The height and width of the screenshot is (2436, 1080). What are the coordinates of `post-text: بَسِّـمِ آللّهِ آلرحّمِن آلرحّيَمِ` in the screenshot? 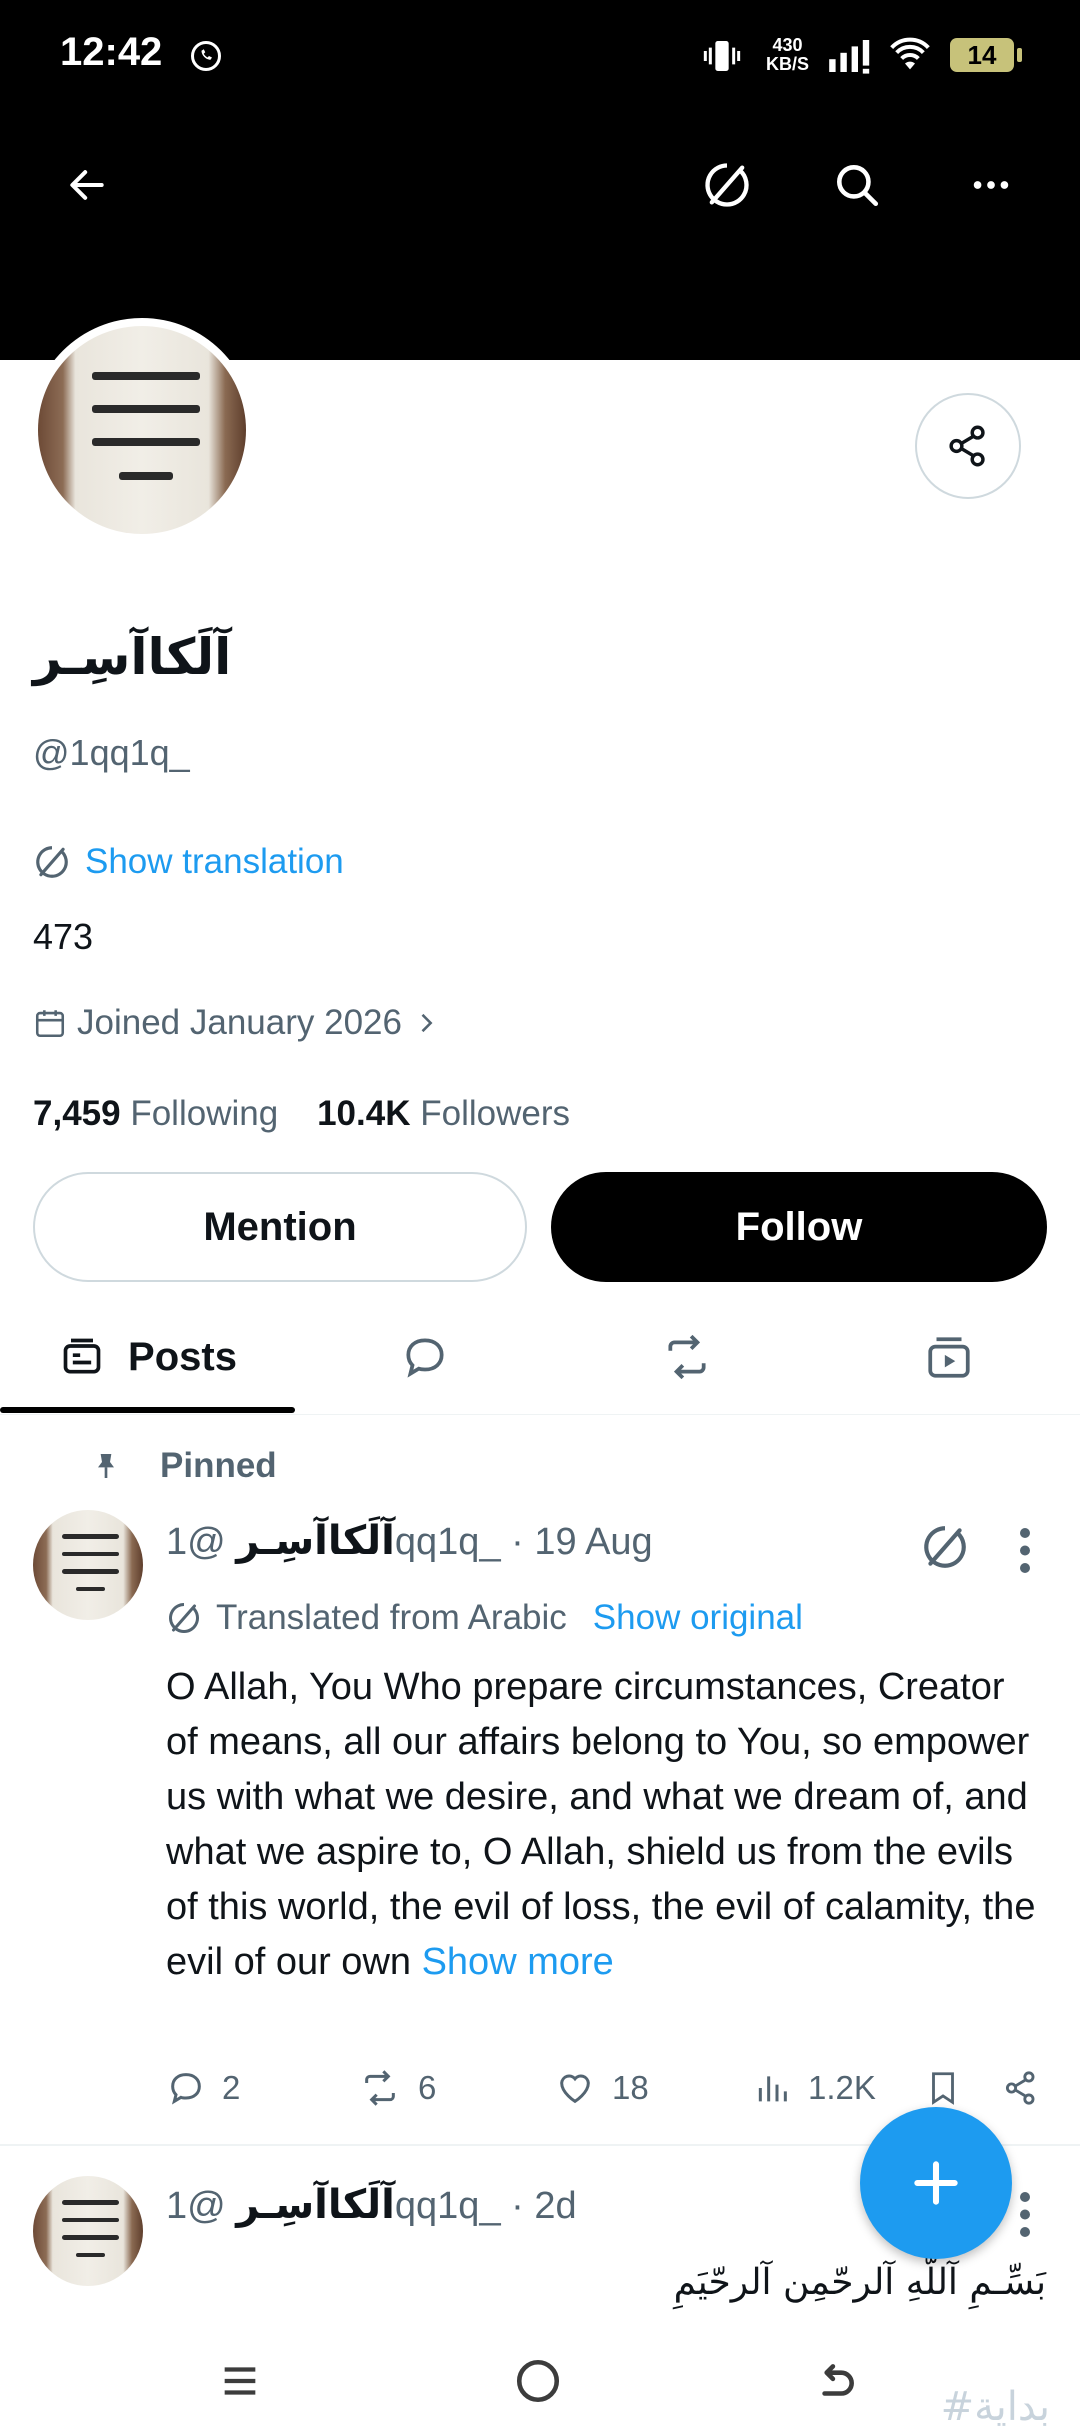 It's located at (859, 2282).